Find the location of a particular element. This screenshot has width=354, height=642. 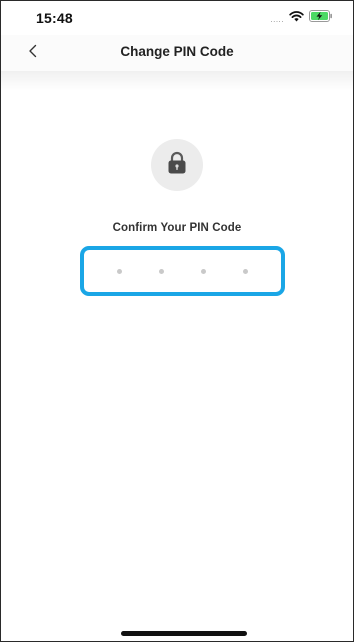

navigation-bar: Change PIN Code is located at coordinates (177, 53).